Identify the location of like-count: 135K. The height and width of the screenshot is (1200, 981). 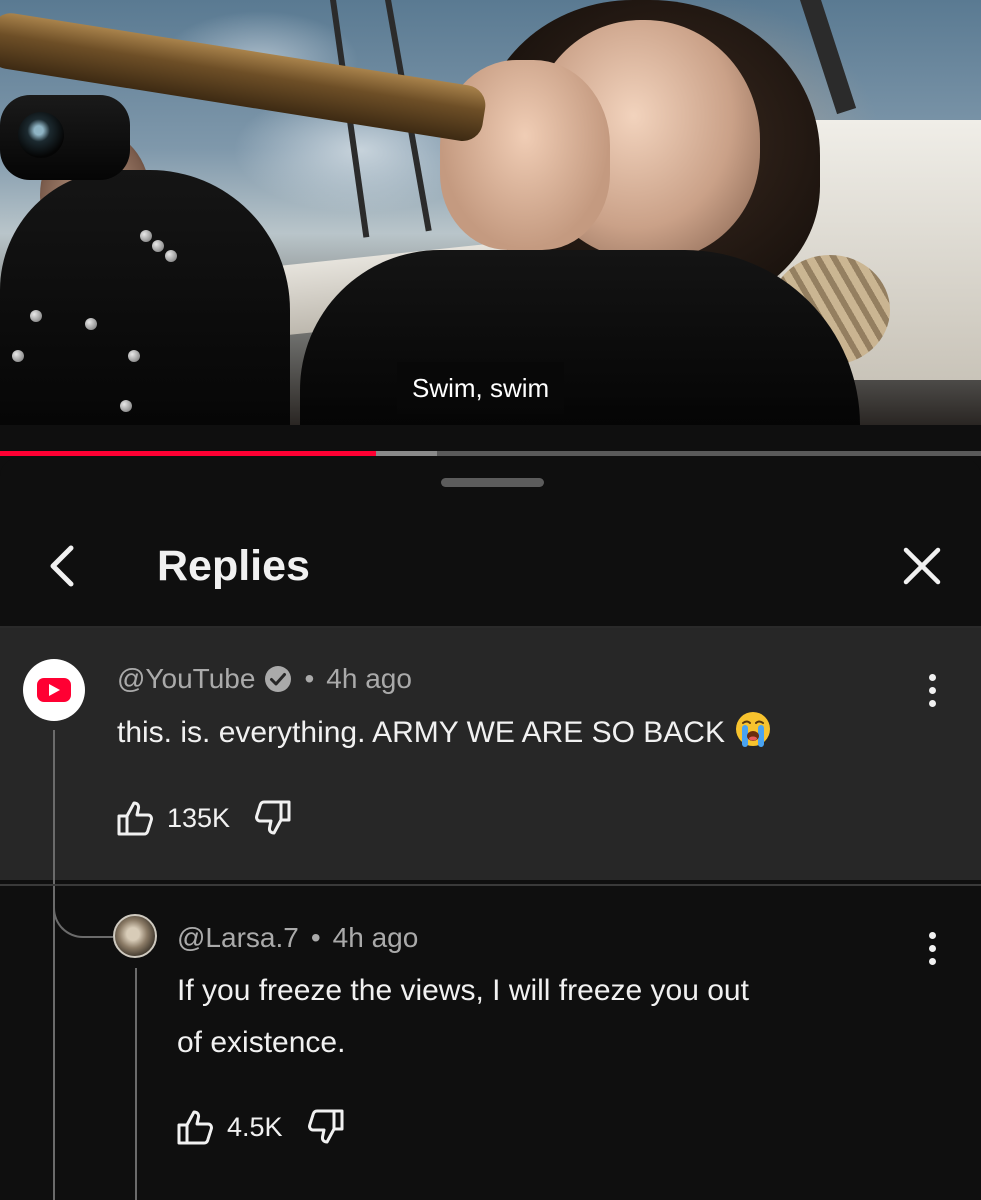
(199, 817).